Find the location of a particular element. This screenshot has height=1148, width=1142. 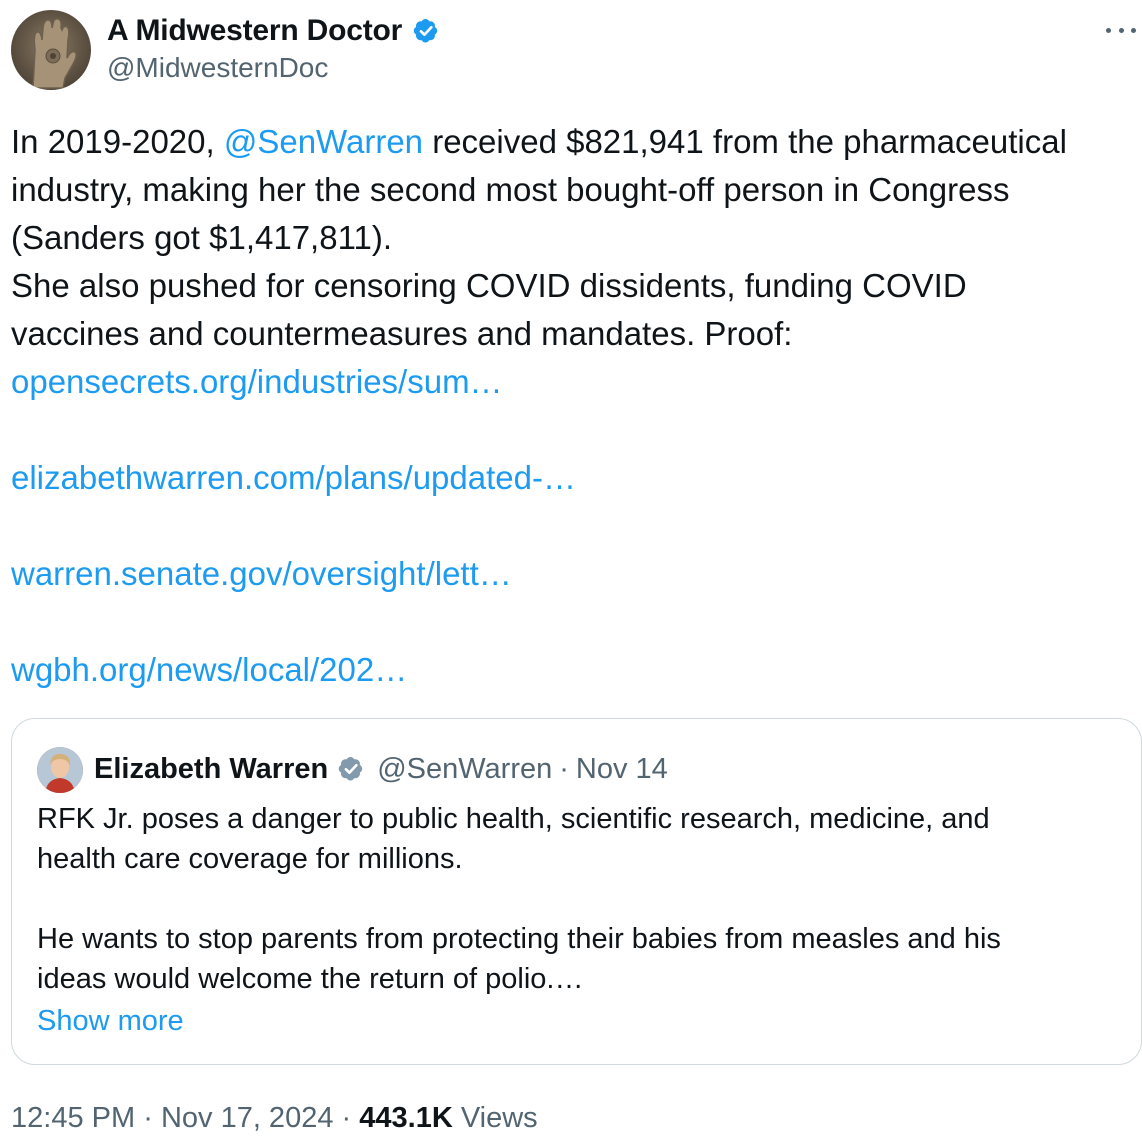

tweet-time: 12:45 PM is located at coordinates (73, 1118).